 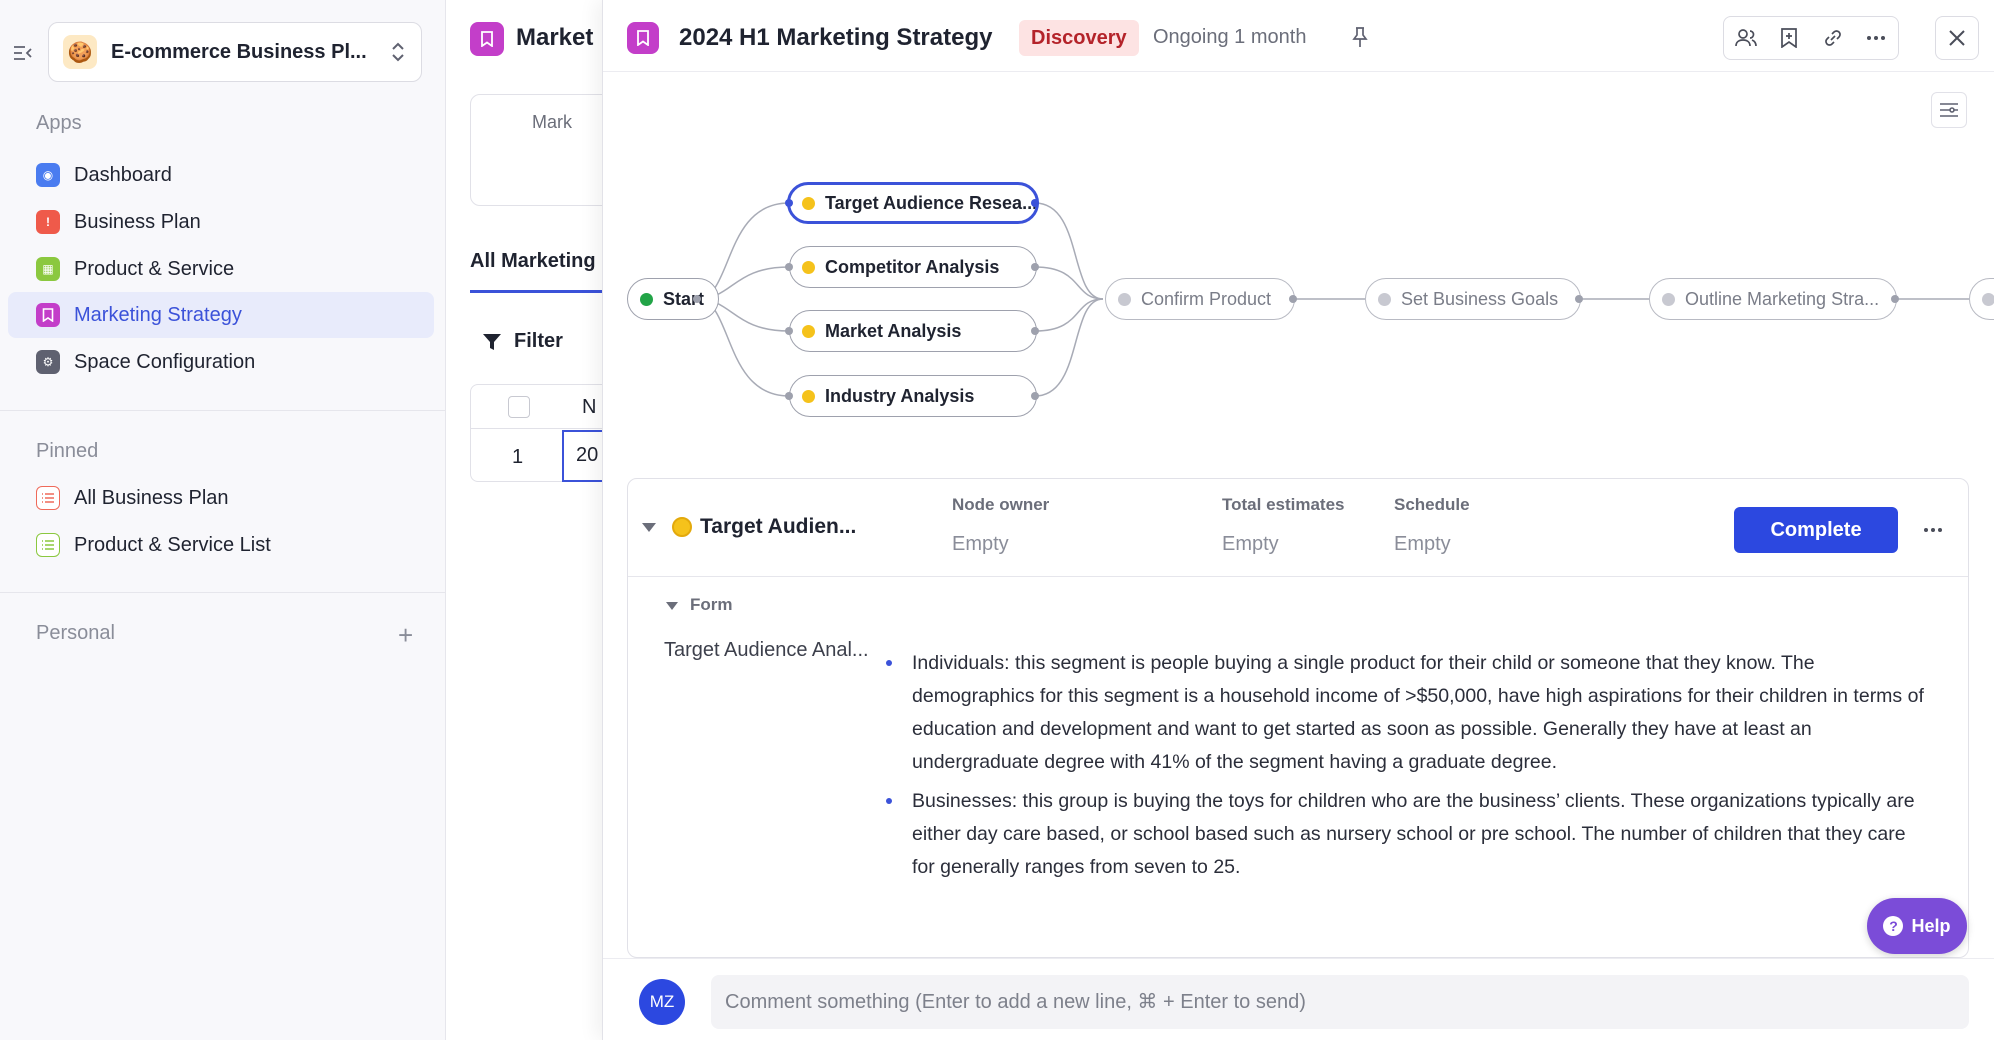 I want to click on comment-bar: MZ, so click(x=1298, y=999).